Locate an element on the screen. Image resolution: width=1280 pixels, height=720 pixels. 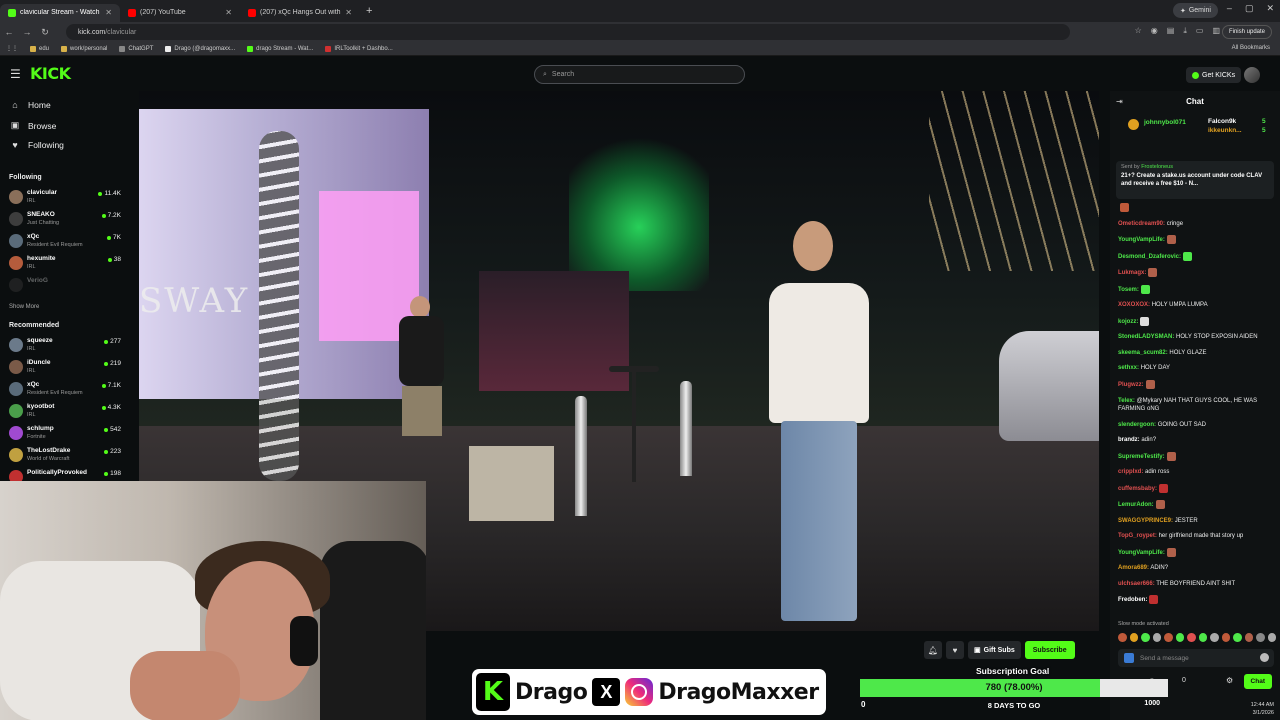
close-icon: ✕ is located at coordinates (1270, 8).